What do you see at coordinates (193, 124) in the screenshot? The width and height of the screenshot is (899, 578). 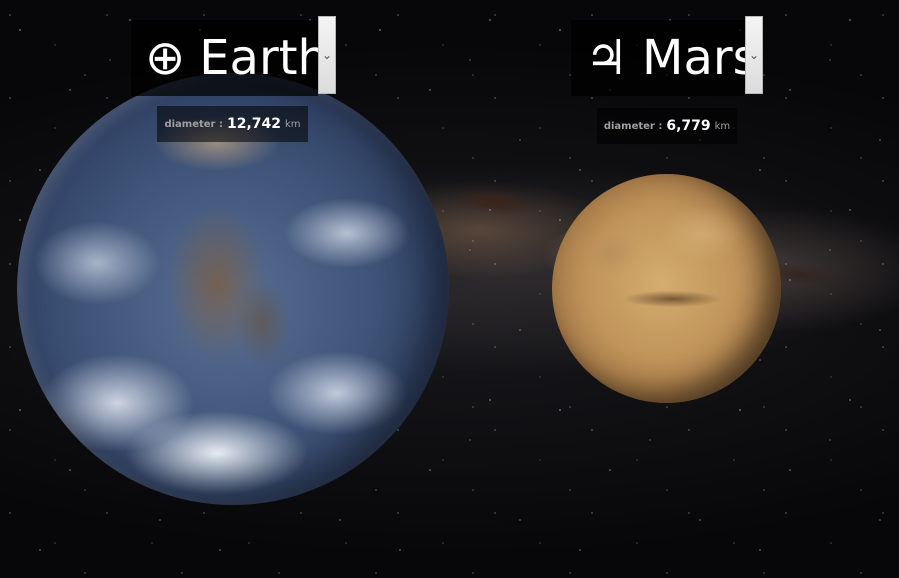 I see `earth-diameter-label: diameter :` at bounding box center [193, 124].